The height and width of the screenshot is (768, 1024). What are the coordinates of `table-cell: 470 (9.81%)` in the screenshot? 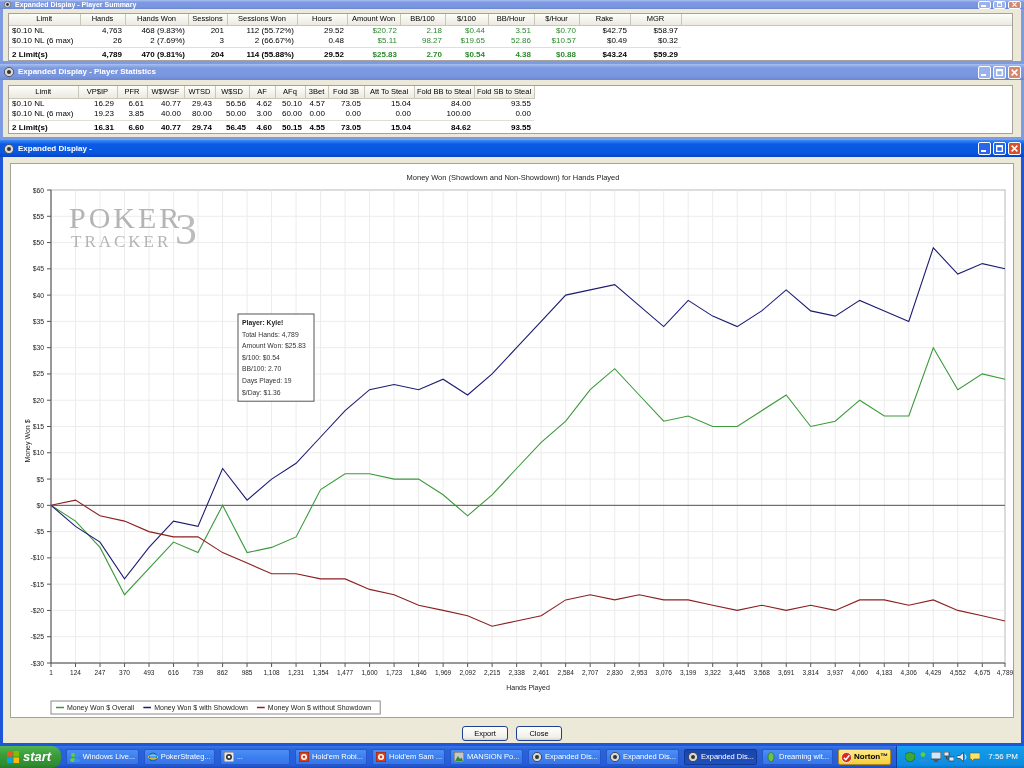 It's located at (156, 53).